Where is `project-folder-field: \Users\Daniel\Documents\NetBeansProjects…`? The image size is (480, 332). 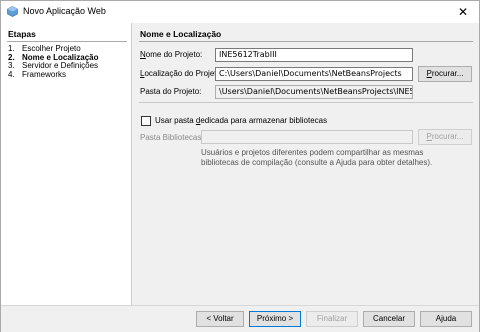
project-folder-field: \Users\Daniel\Documents\NetBeansProjects… is located at coordinates (314, 92).